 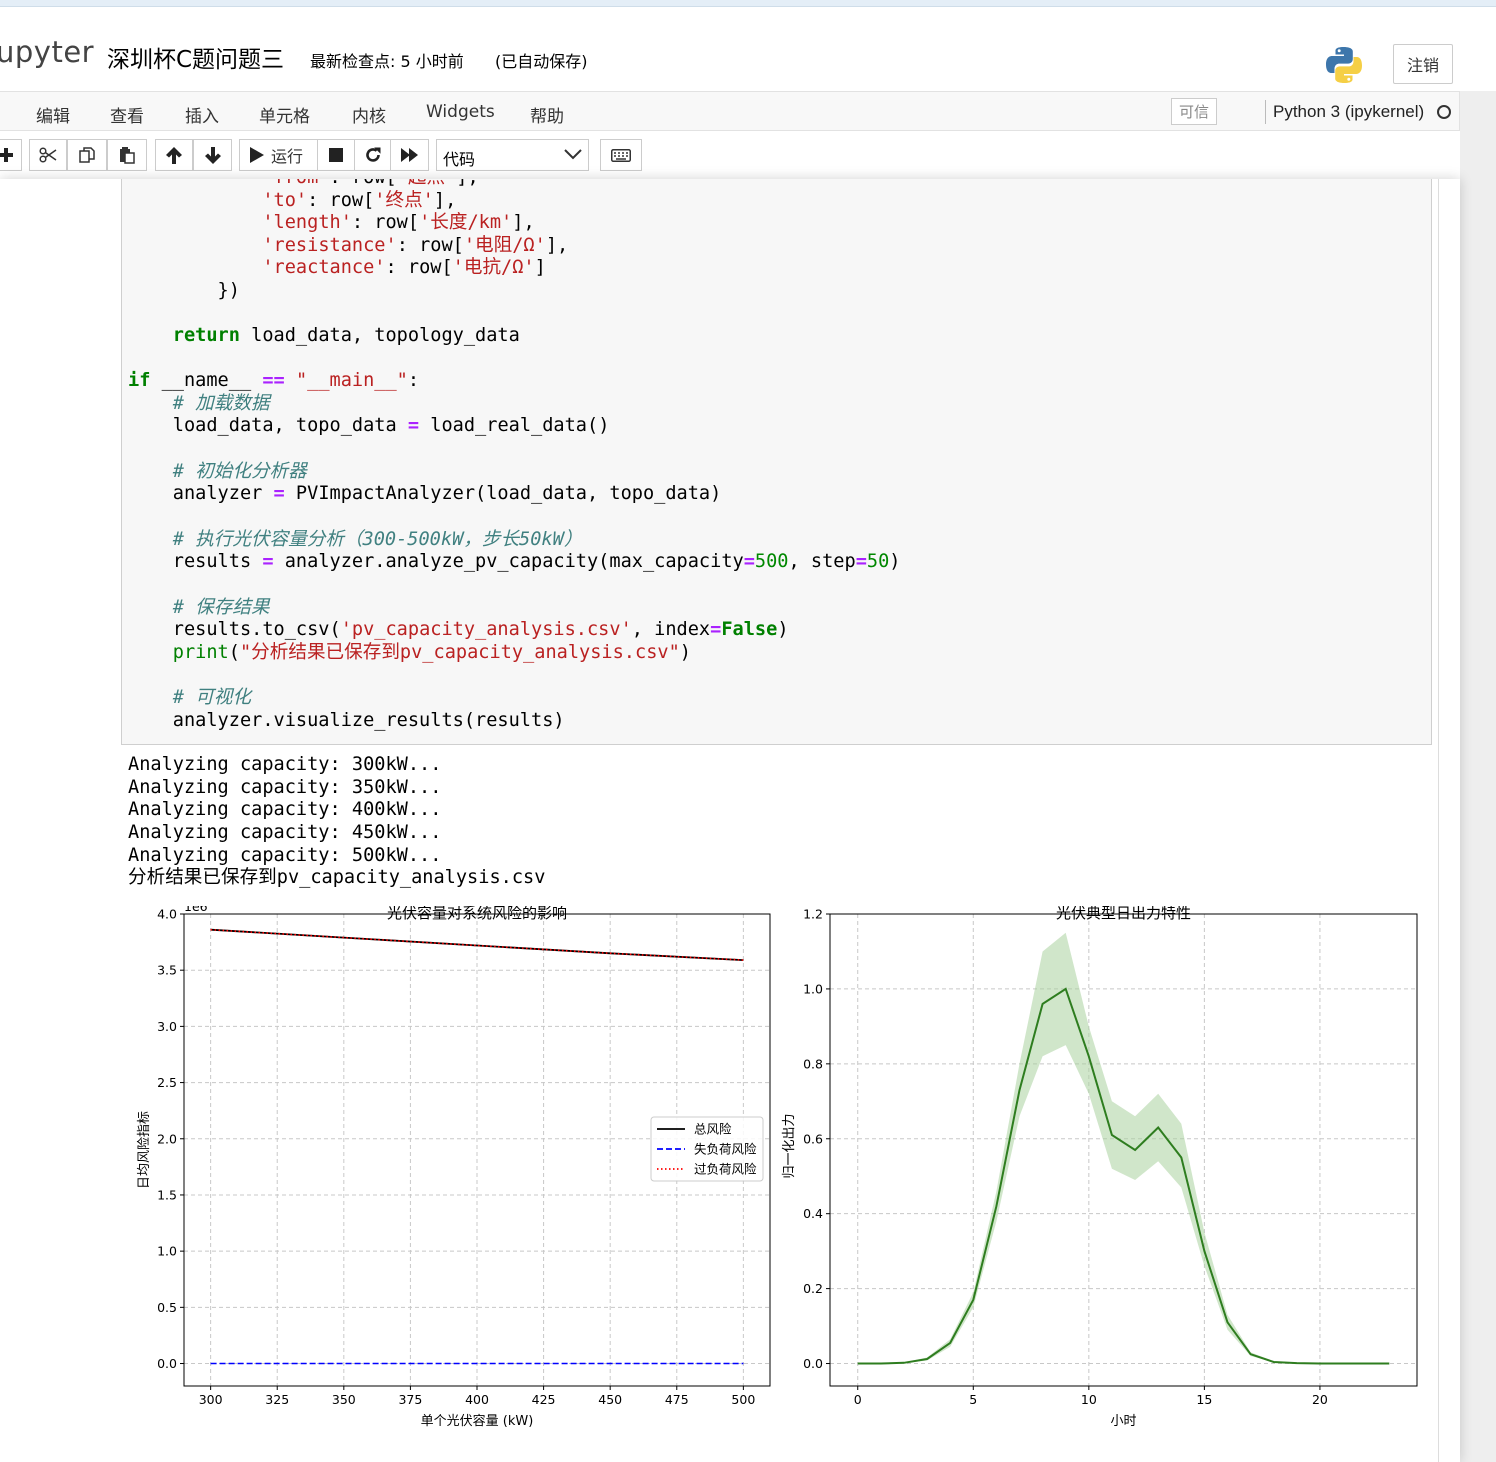 What do you see at coordinates (239, 471) in the screenshot?
I see `code-line: # 初始化分析器` at bounding box center [239, 471].